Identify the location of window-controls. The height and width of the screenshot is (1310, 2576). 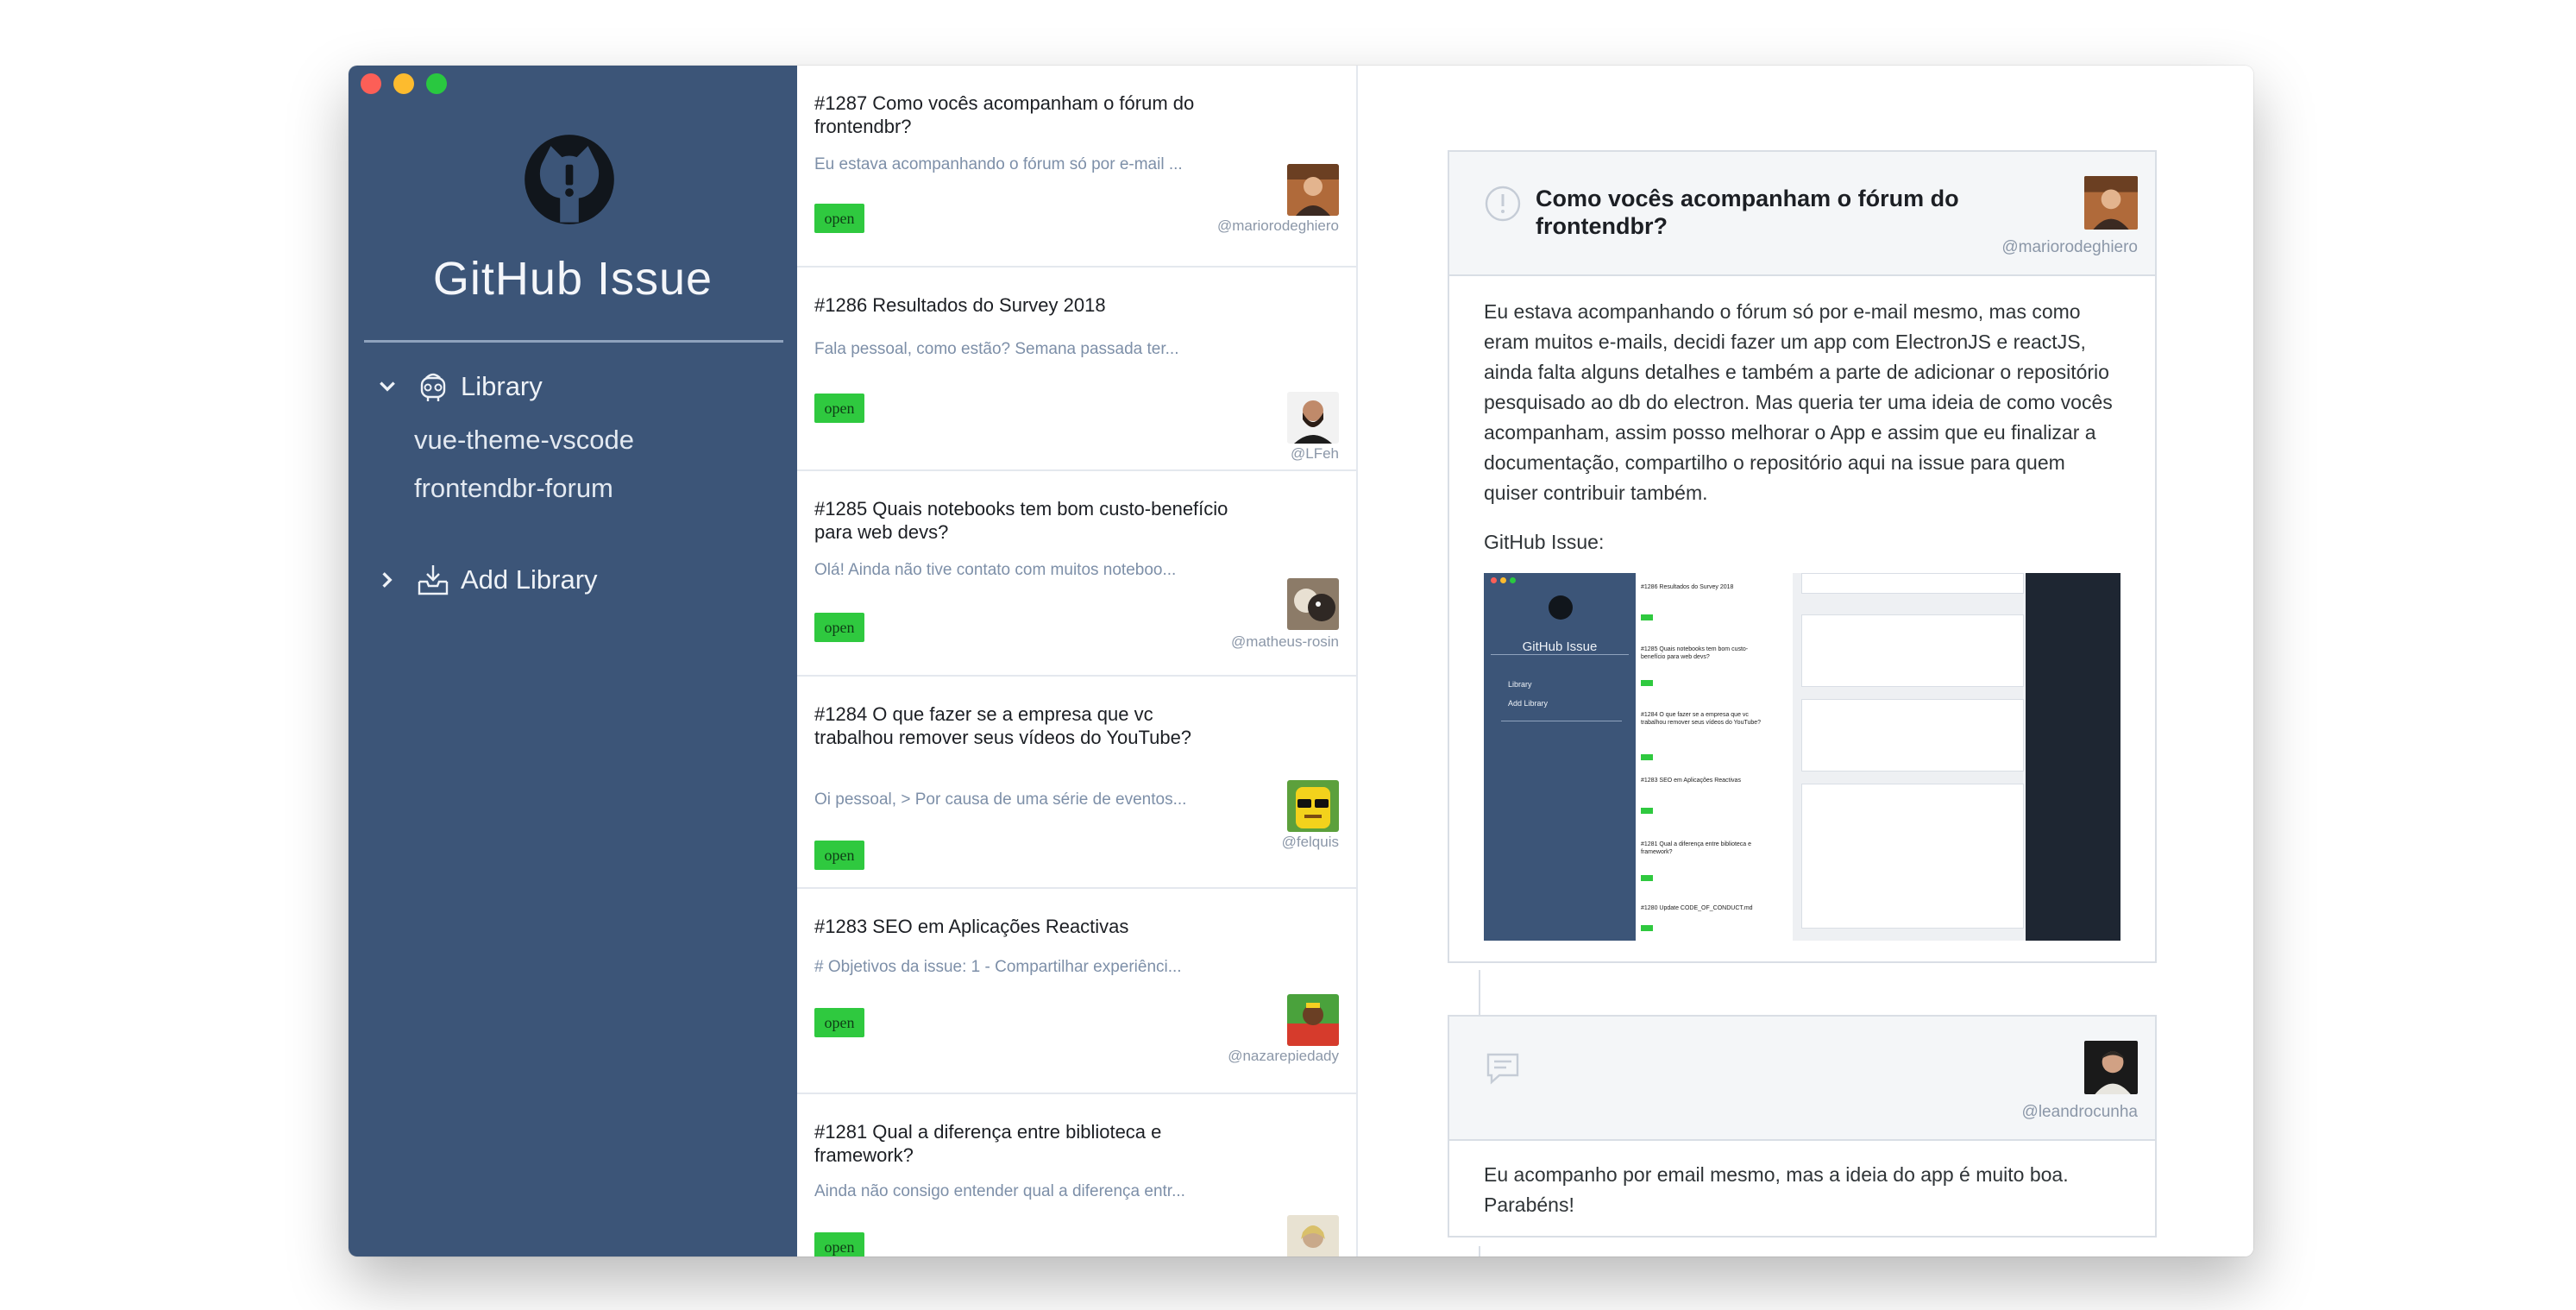
(404, 83).